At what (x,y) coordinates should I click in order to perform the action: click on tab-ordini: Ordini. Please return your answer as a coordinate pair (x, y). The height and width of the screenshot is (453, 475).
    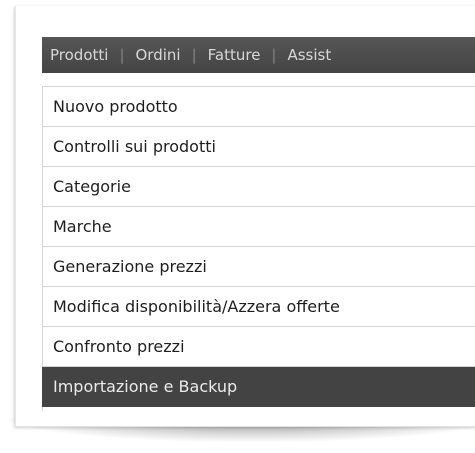
    Looking at the image, I should click on (158, 55).